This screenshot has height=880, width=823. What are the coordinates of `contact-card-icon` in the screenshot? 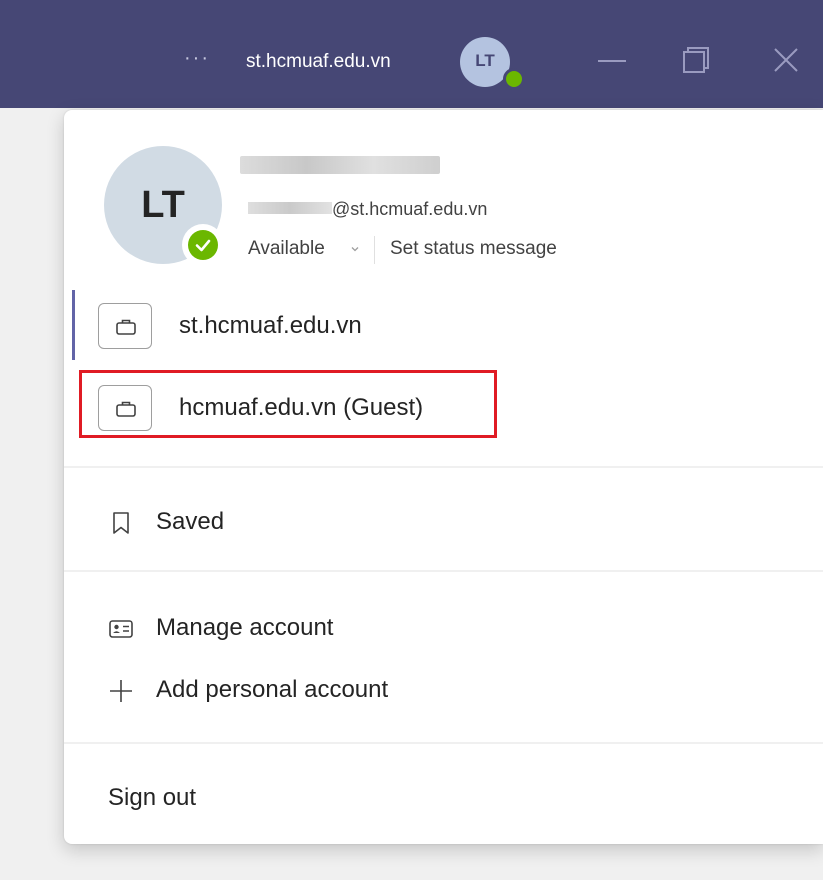 It's located at (121, 629).